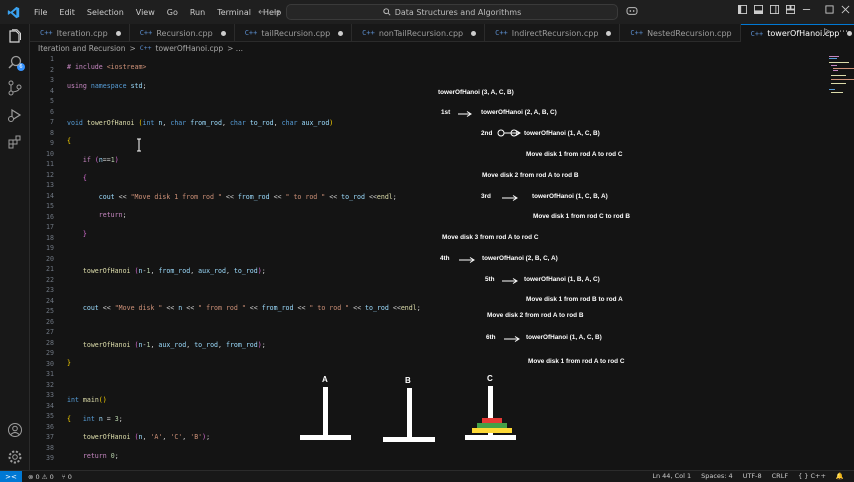 Image resolution: width=854 pixels, height=482 pixels. What do you see at coordinates (50, 290) in the screenshot?
I see `line-number: 23` at bounding box center [50, 290].